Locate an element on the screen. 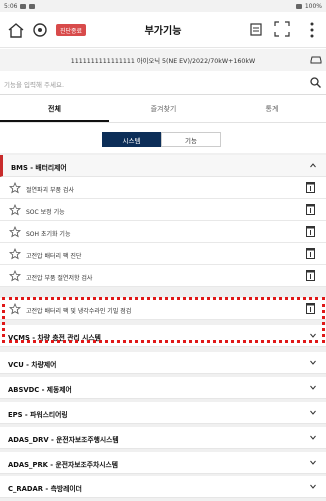 This screenshot has height=501, width=326. section-label: BMS - 배터리제어 is located at coordinates (39, 168).